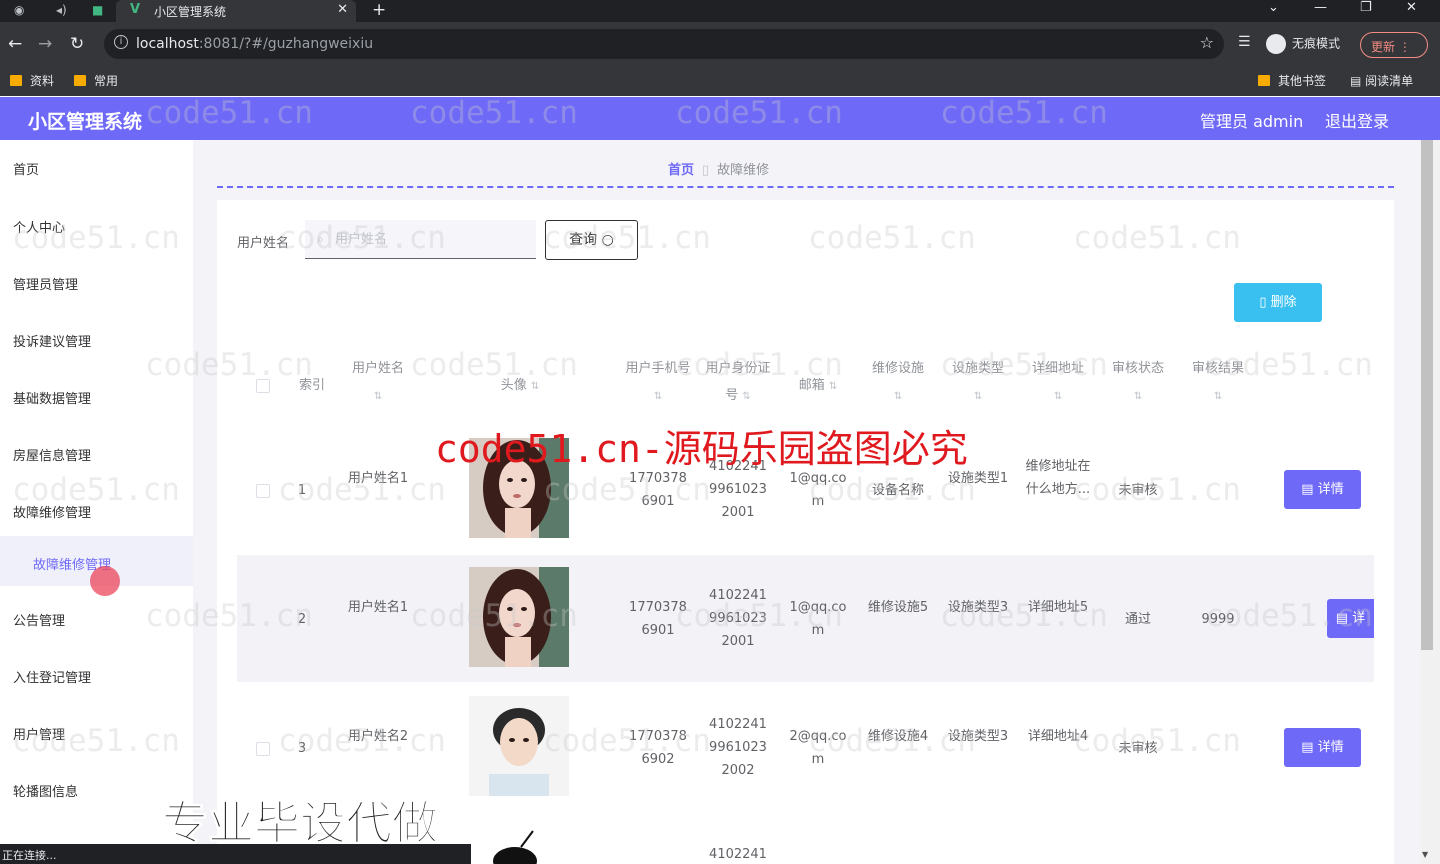 The height and width of the screenshot is (864, 1440). I want to click on detail-button: ▤ 详, so click(1350, 618).